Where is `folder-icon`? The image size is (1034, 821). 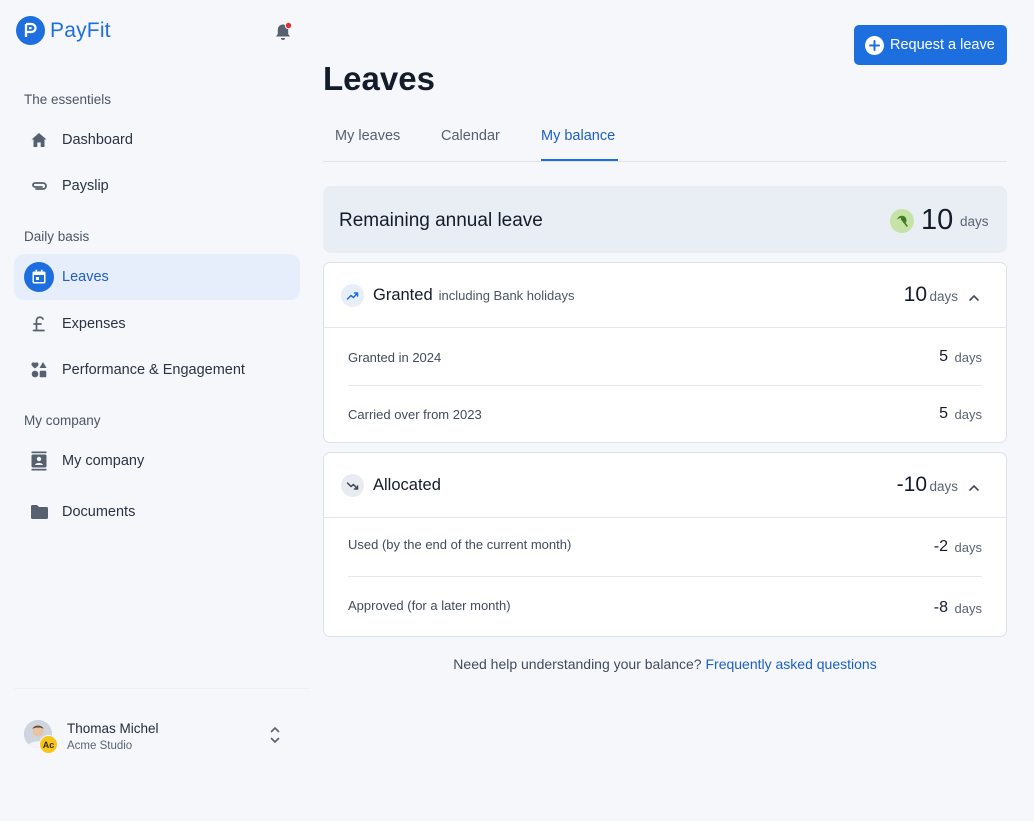 folder-icon is located at coordinates (39, 512).